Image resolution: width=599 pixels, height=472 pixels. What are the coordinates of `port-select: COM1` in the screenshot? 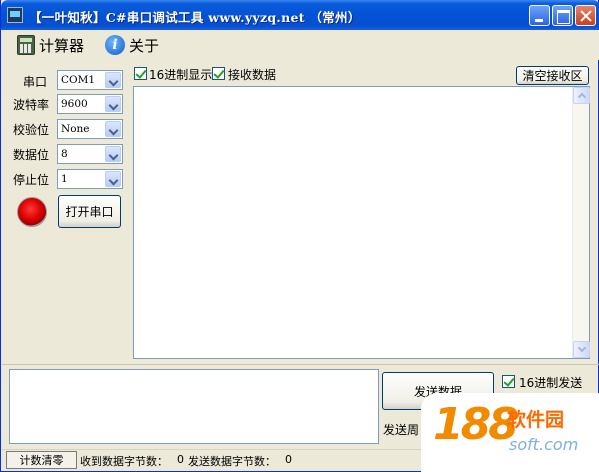 It's located at (90, 80).